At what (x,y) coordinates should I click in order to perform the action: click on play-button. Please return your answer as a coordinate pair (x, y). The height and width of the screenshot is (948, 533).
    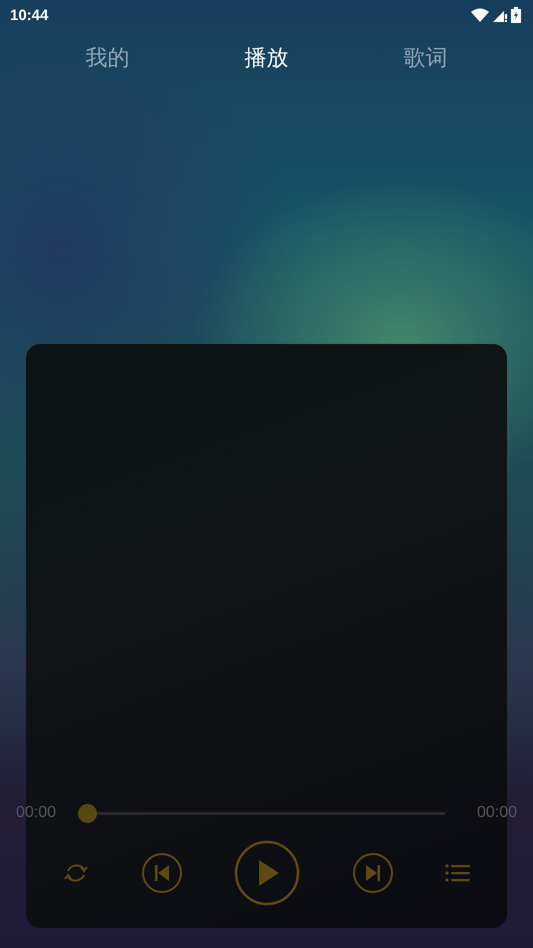
    Looking at the image, I should click on (267, 873).